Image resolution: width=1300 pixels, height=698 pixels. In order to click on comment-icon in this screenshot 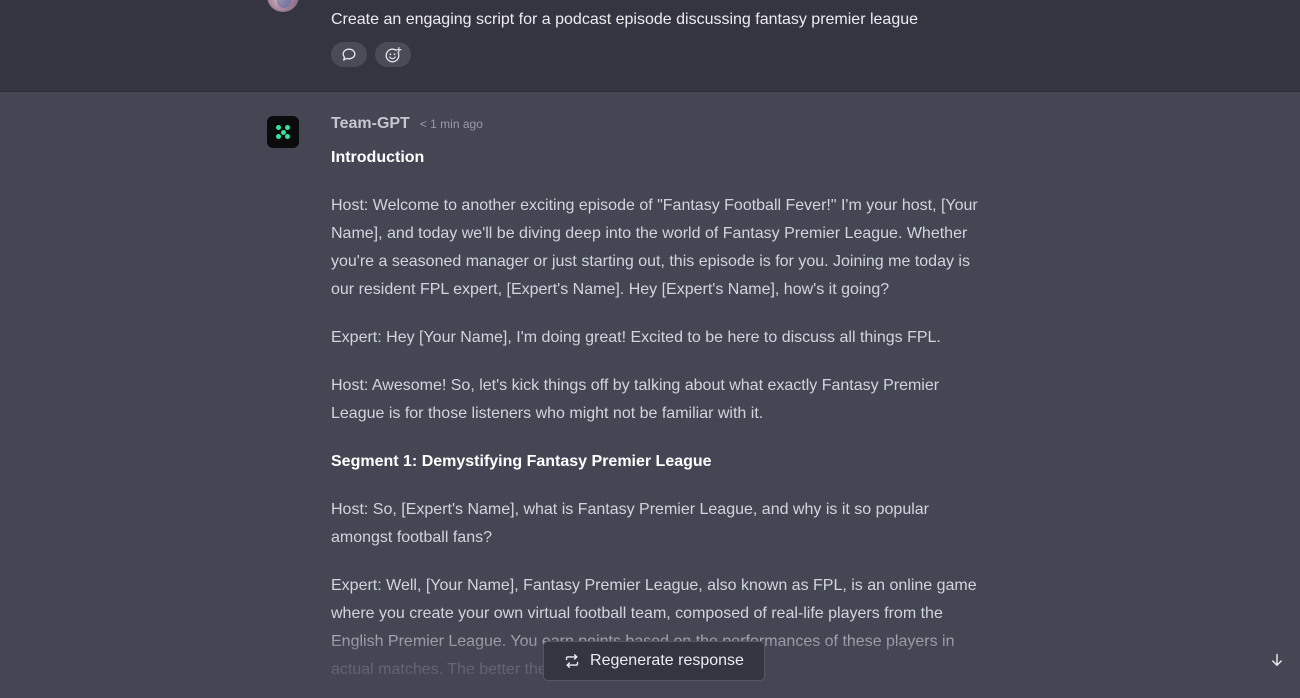, I will do `click(349, 54)`.